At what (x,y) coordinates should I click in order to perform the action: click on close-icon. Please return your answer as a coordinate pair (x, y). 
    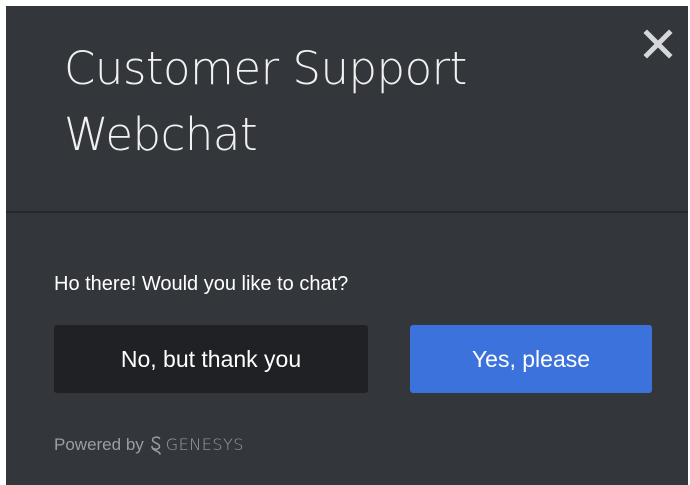
    Looking at the image, I should click on (658, 44).